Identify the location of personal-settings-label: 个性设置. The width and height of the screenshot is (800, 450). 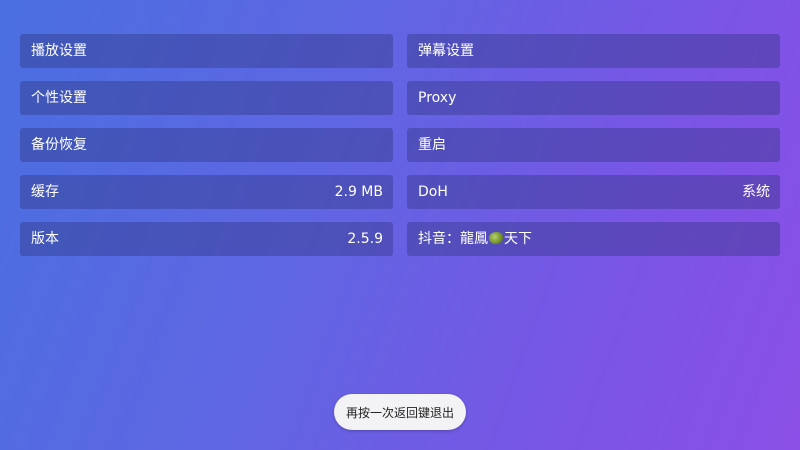
(59, 98).